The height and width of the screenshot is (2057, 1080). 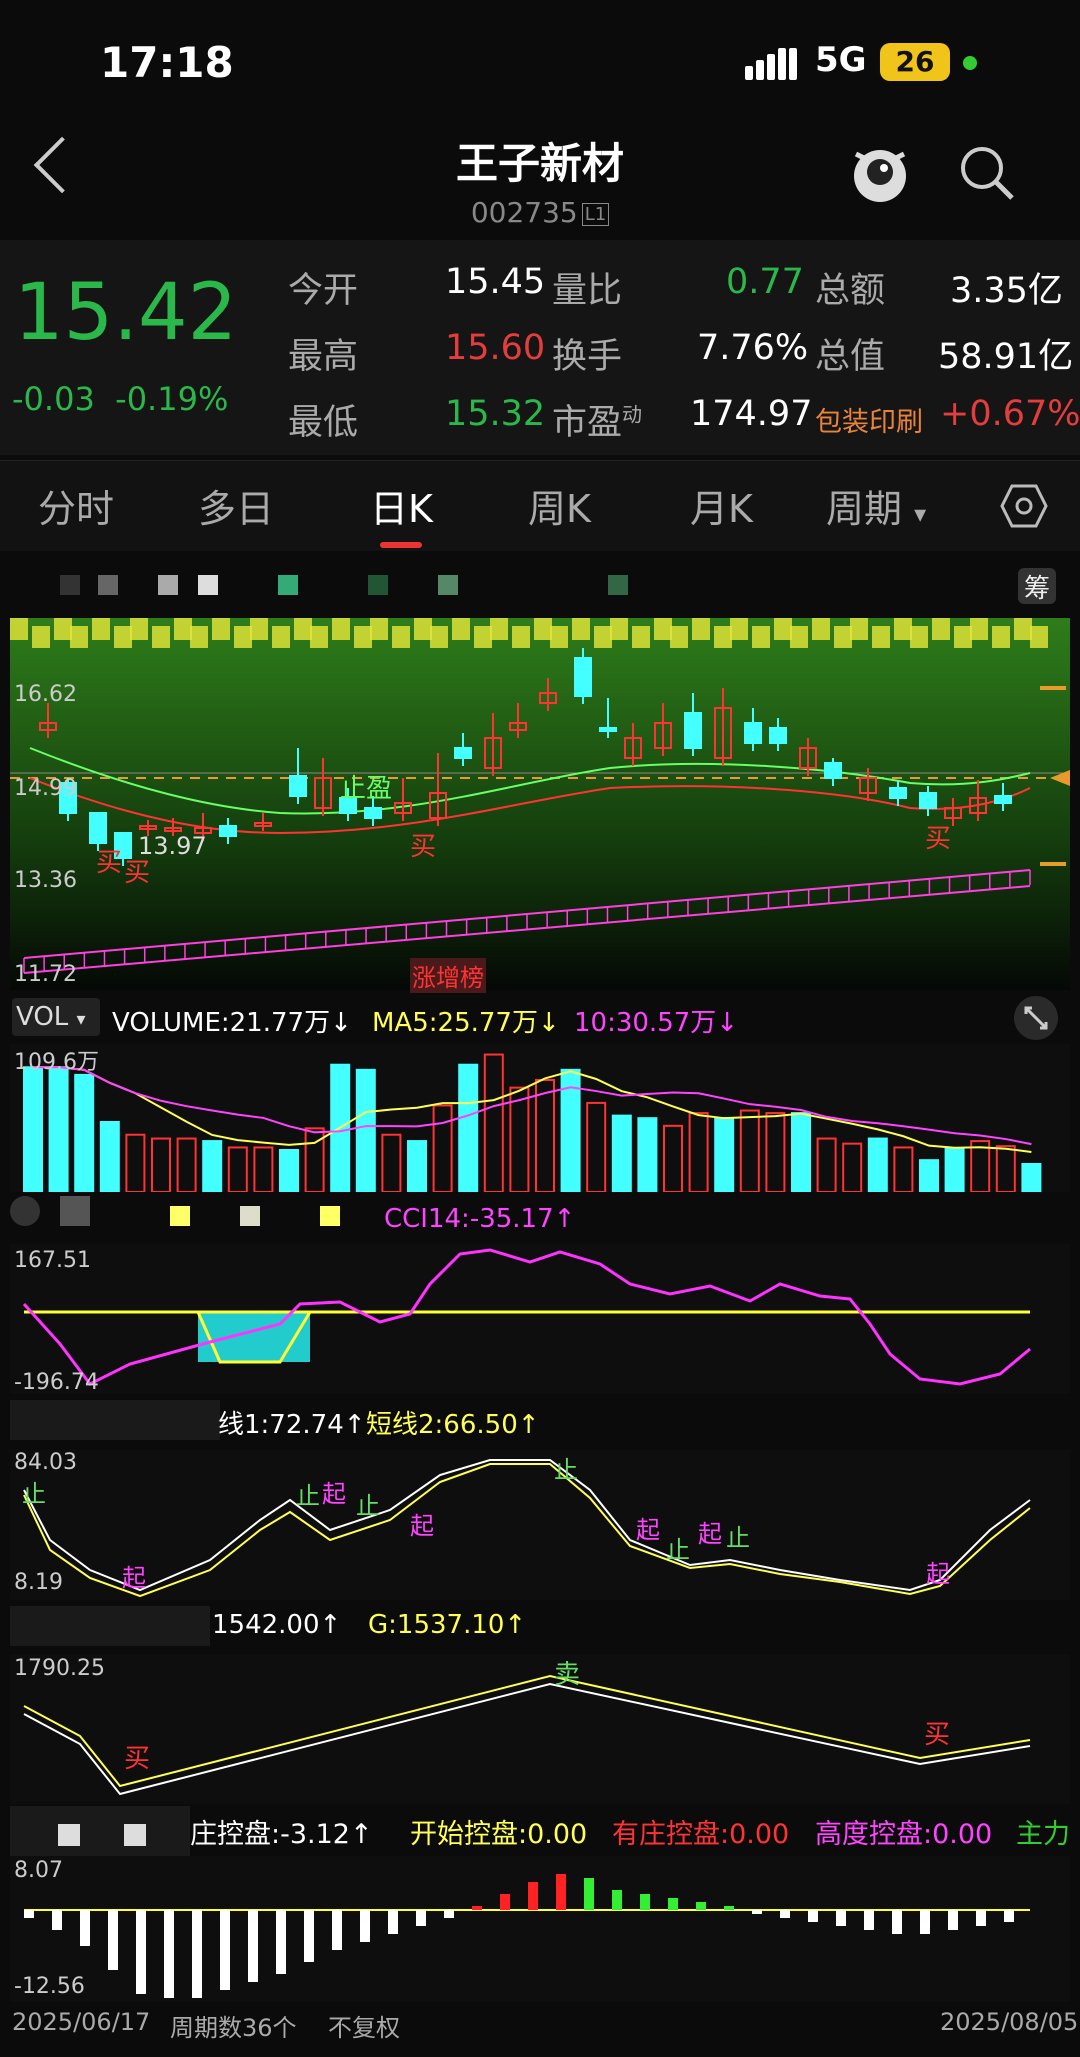 I want to click on value-turnover-amount: 3.35亿, so click(x=1006, y=291).